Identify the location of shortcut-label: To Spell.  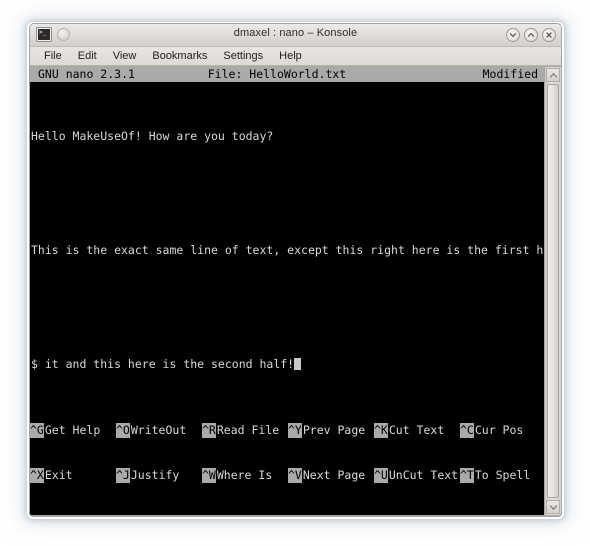
(502, 475).